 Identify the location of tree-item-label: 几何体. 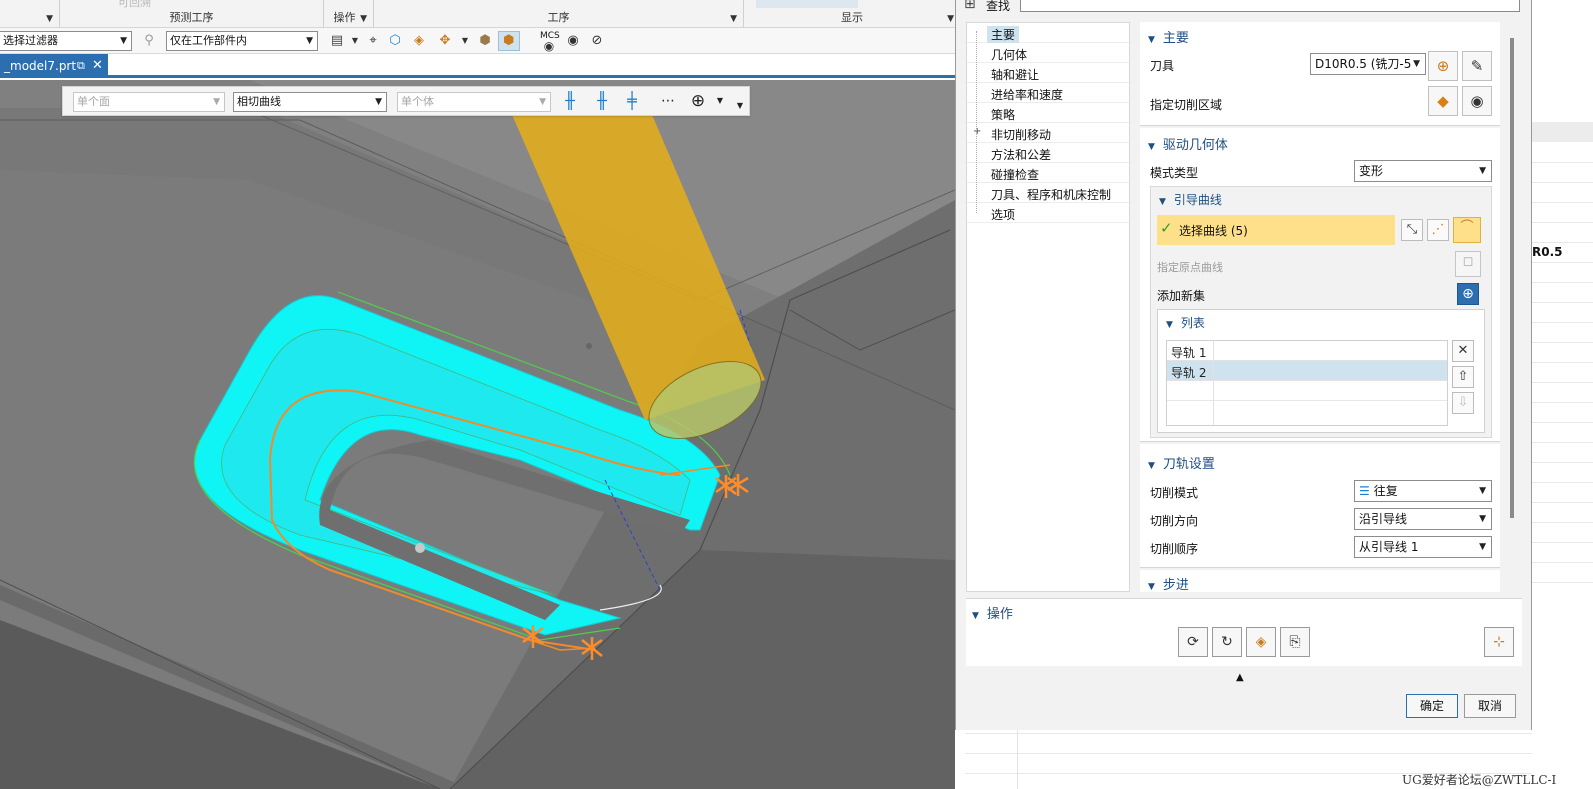
(1009, 55).